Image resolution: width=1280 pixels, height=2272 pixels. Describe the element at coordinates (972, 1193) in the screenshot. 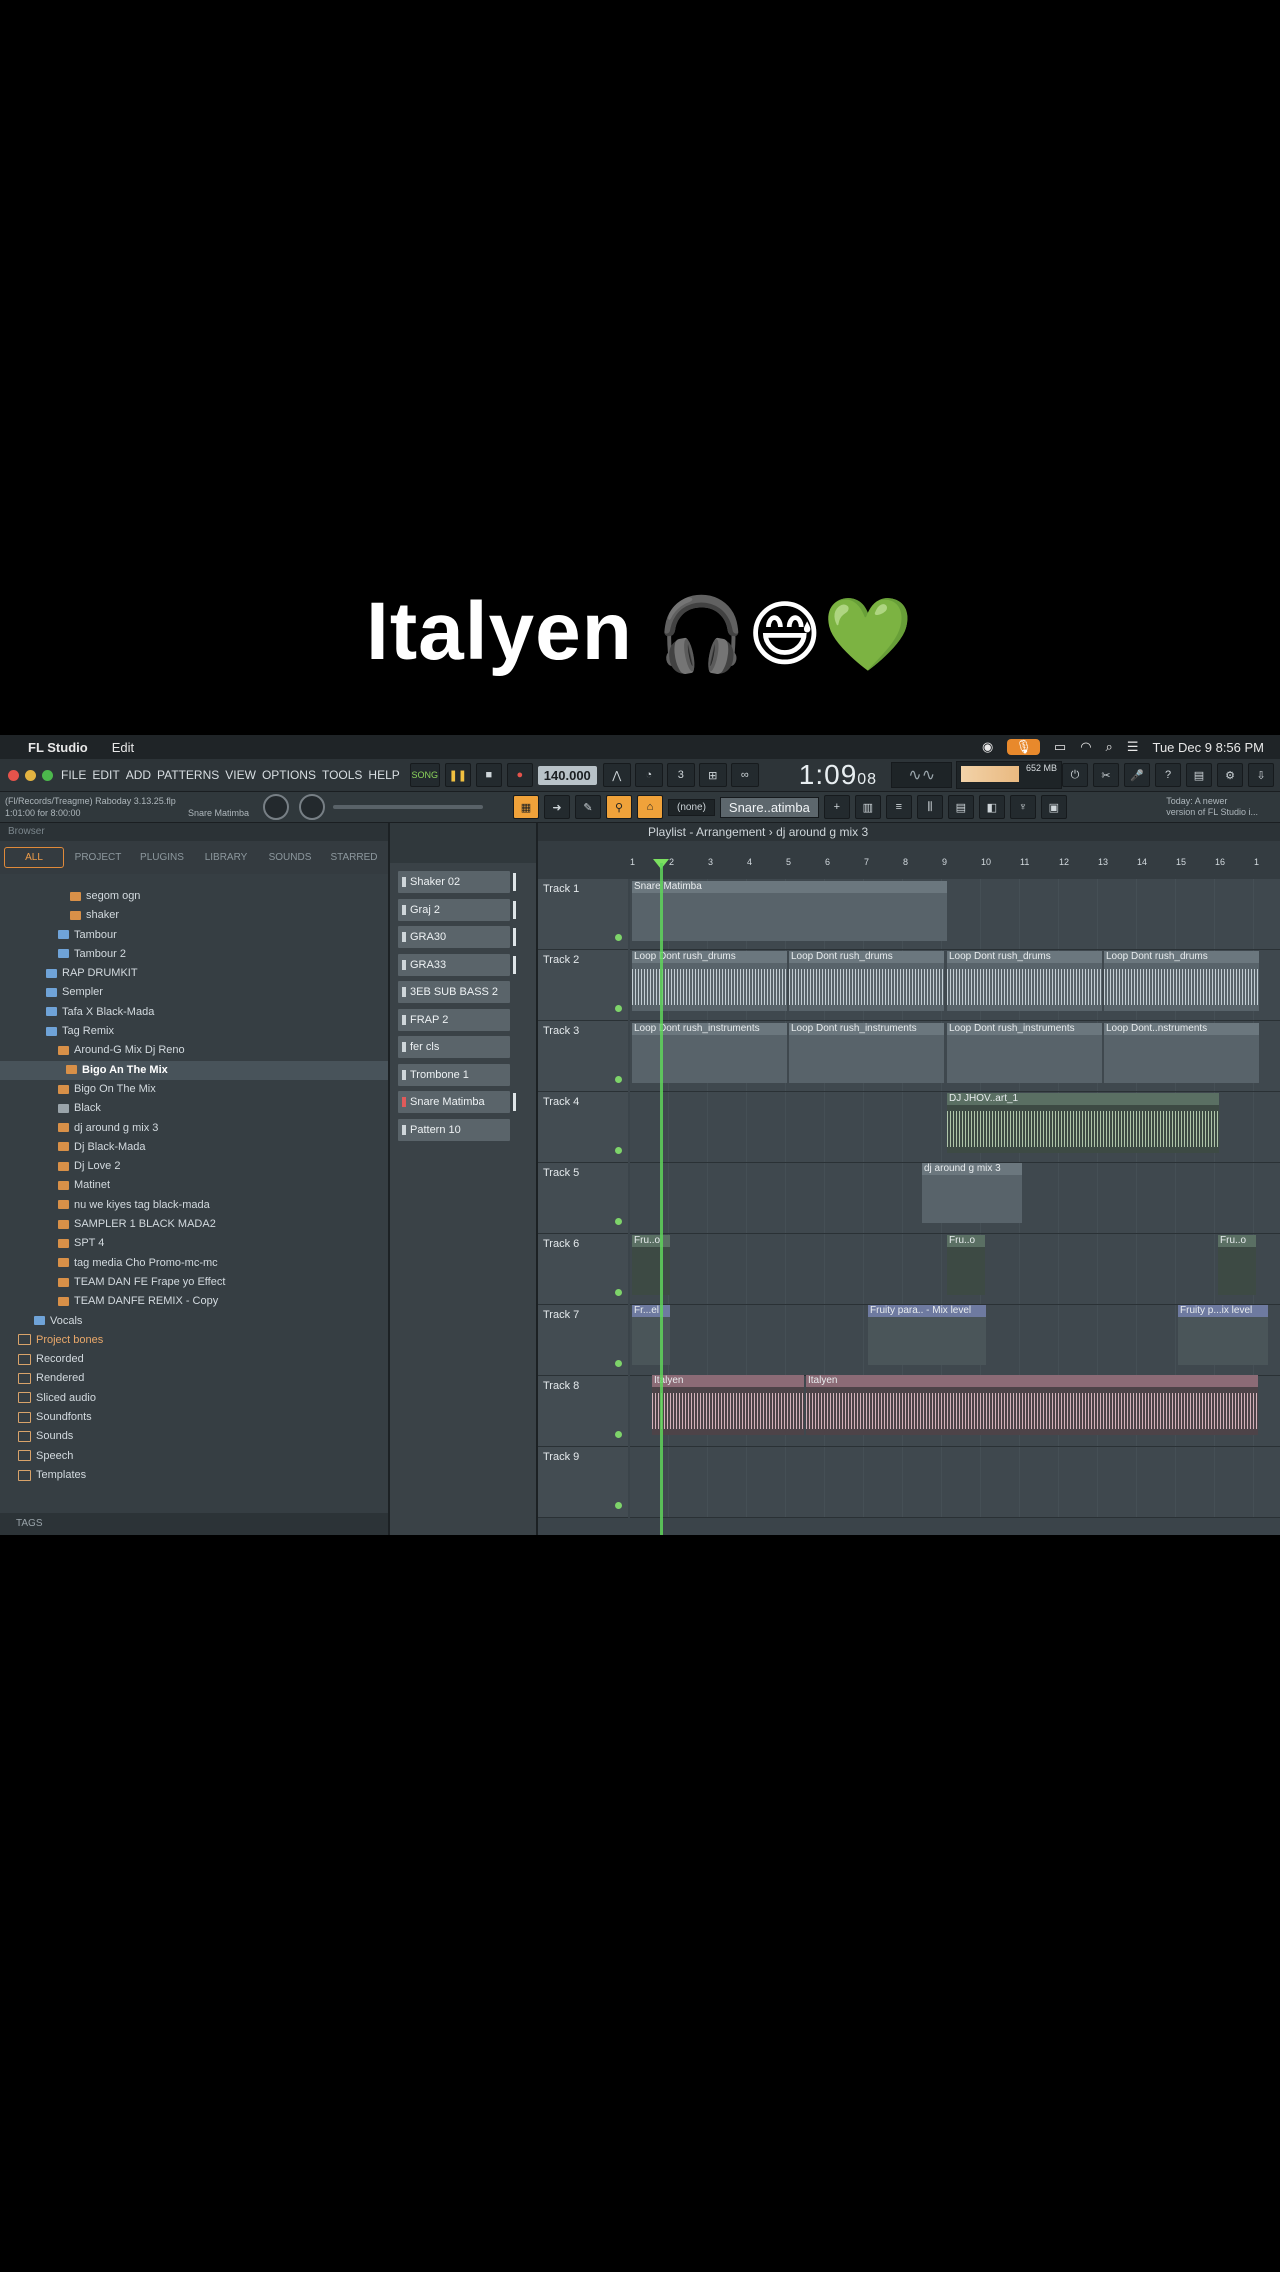

I see `clip-dj-around-g: dj around g mix 3` at that location.